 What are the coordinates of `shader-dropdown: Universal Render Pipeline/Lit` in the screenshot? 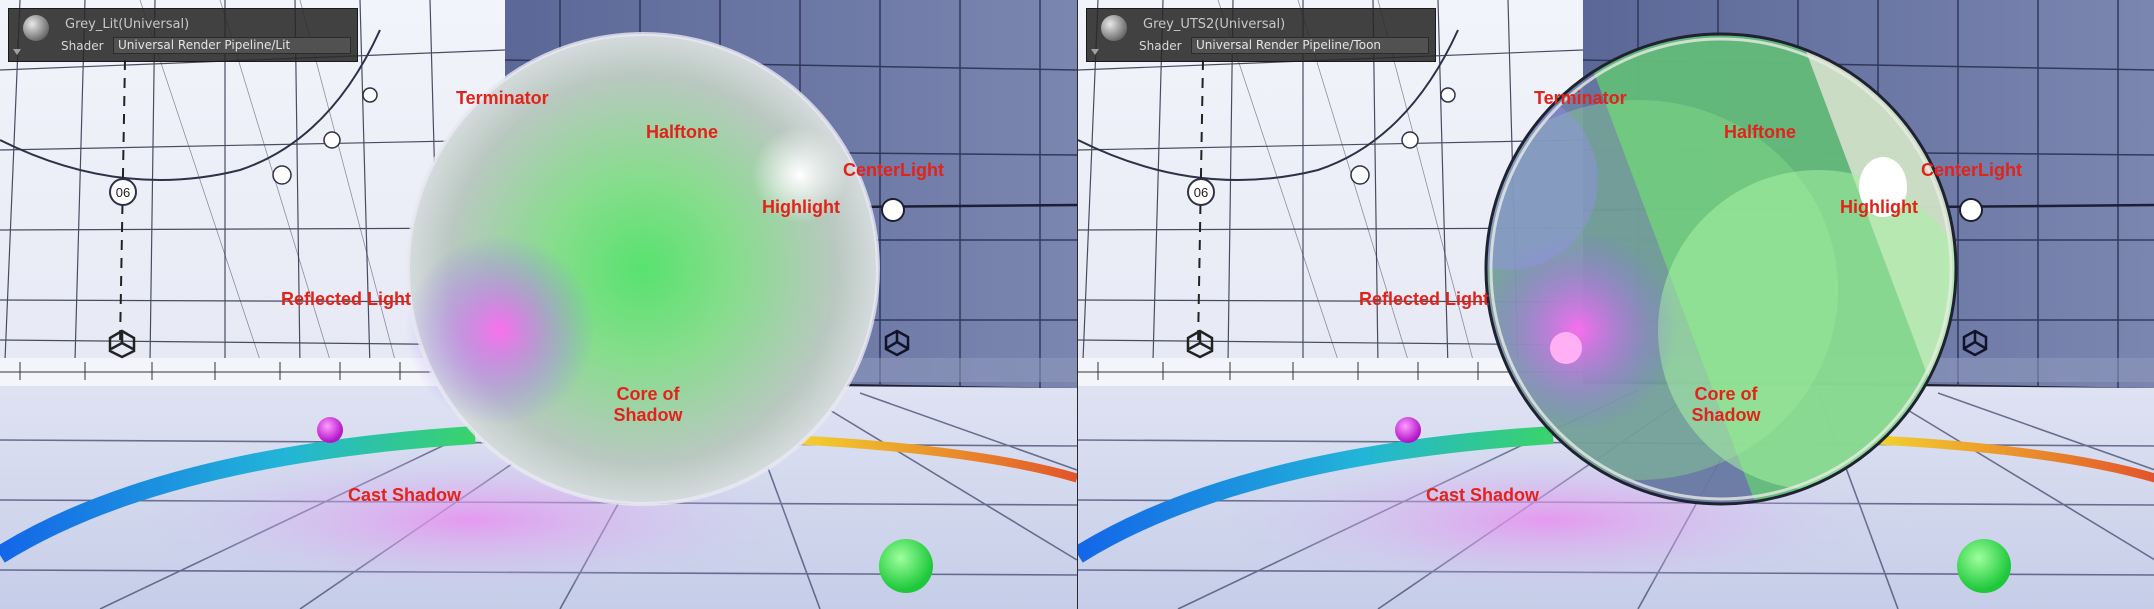 It's located at (232, 45).